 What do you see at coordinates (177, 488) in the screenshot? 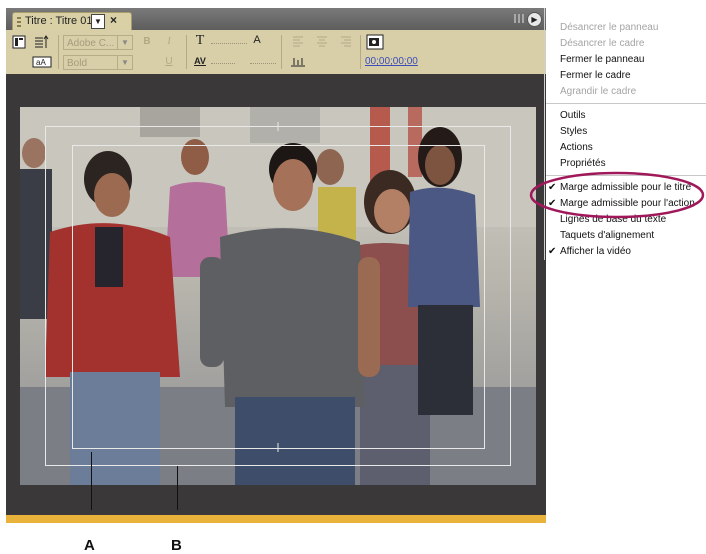
I see `callout-line-b` at bounding box center [177, 488].